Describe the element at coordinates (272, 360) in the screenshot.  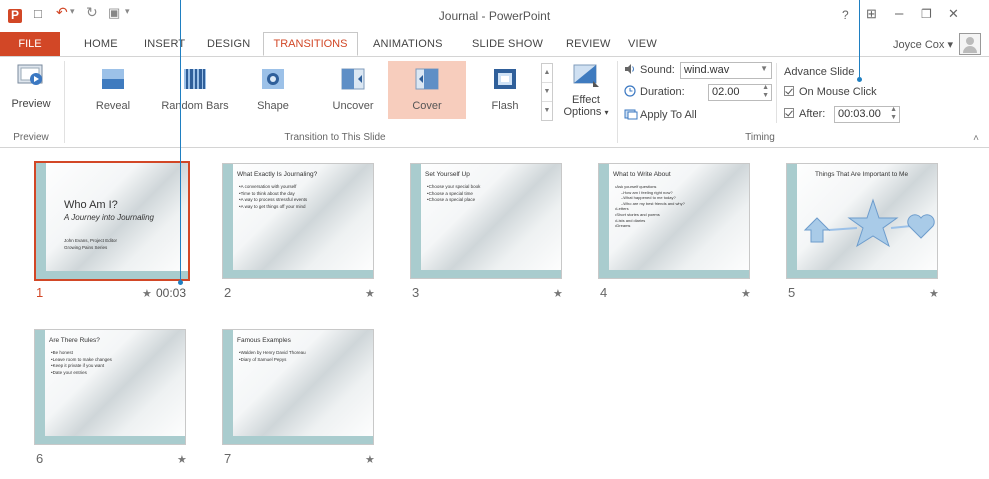
I see `slide-bullet: Diary of Samuel Pepys` at that location.